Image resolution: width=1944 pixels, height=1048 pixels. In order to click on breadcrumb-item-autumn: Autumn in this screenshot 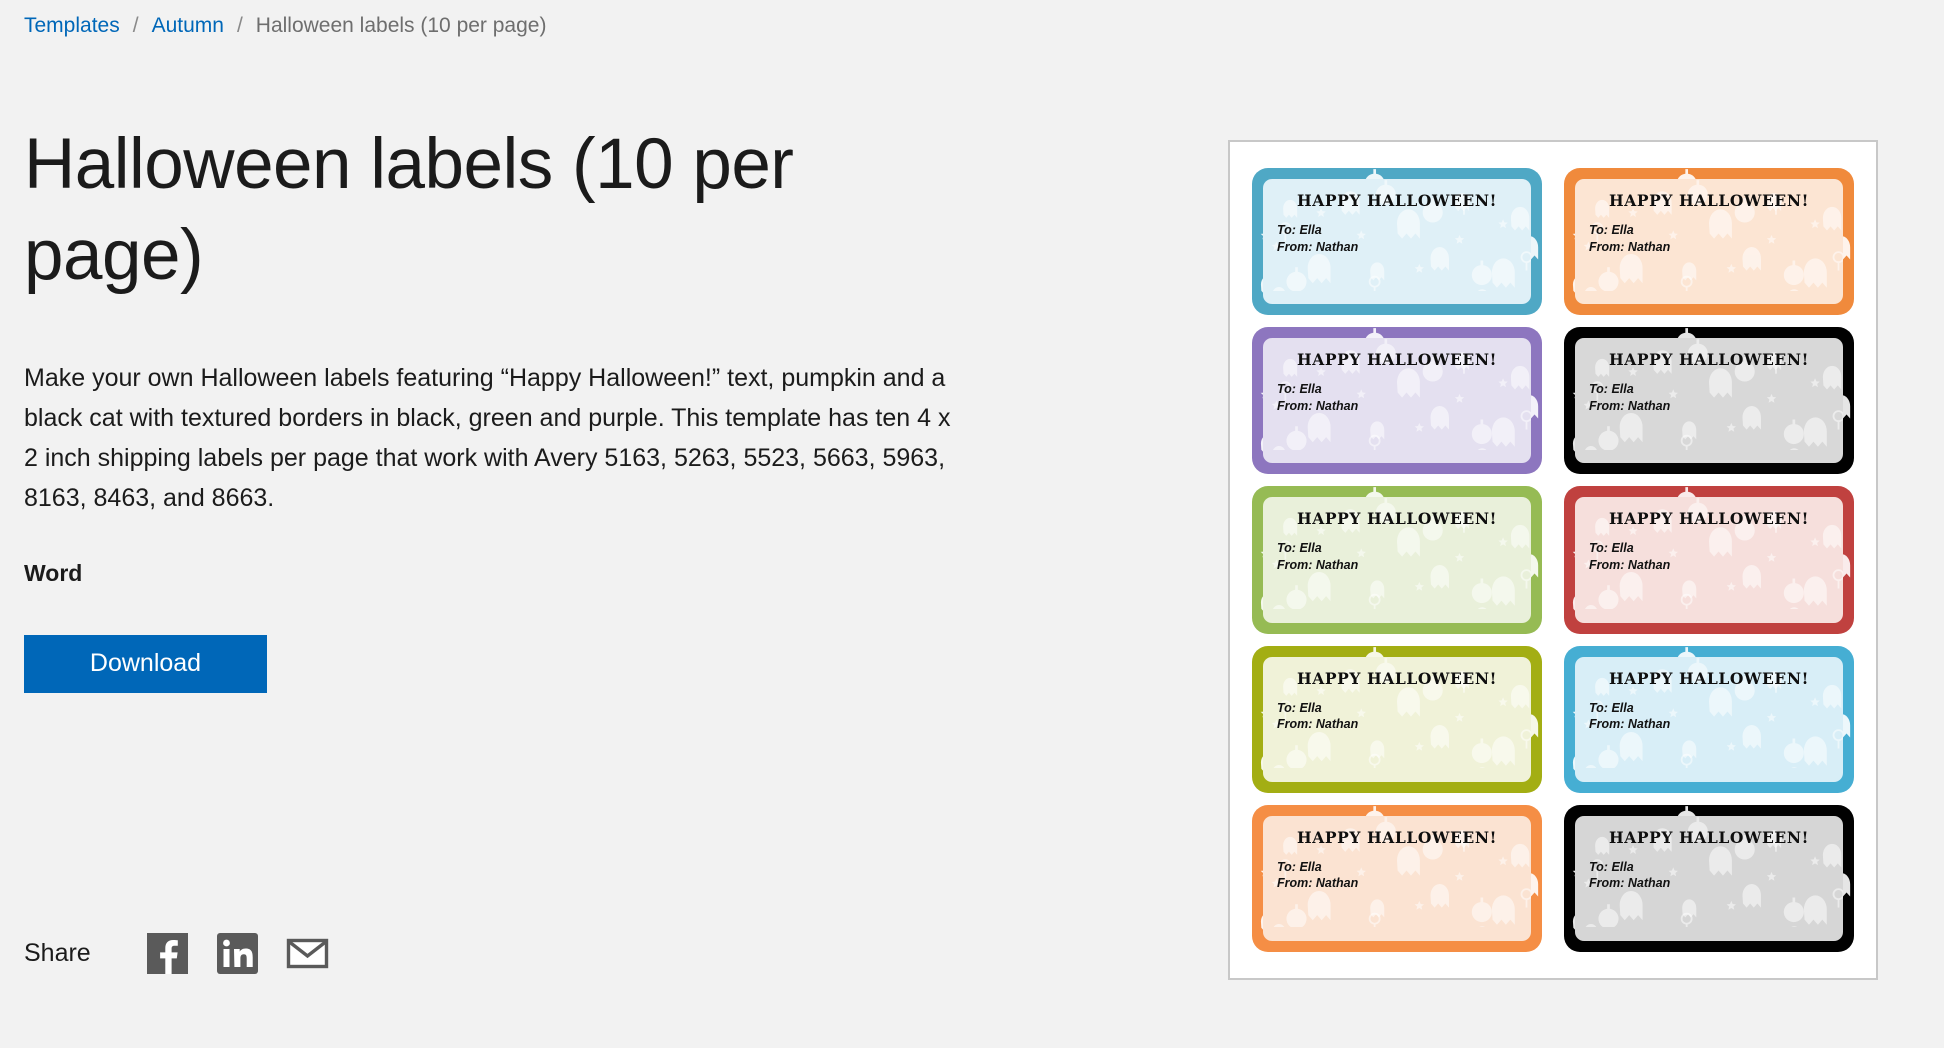, I will do `click(188, 26)`.